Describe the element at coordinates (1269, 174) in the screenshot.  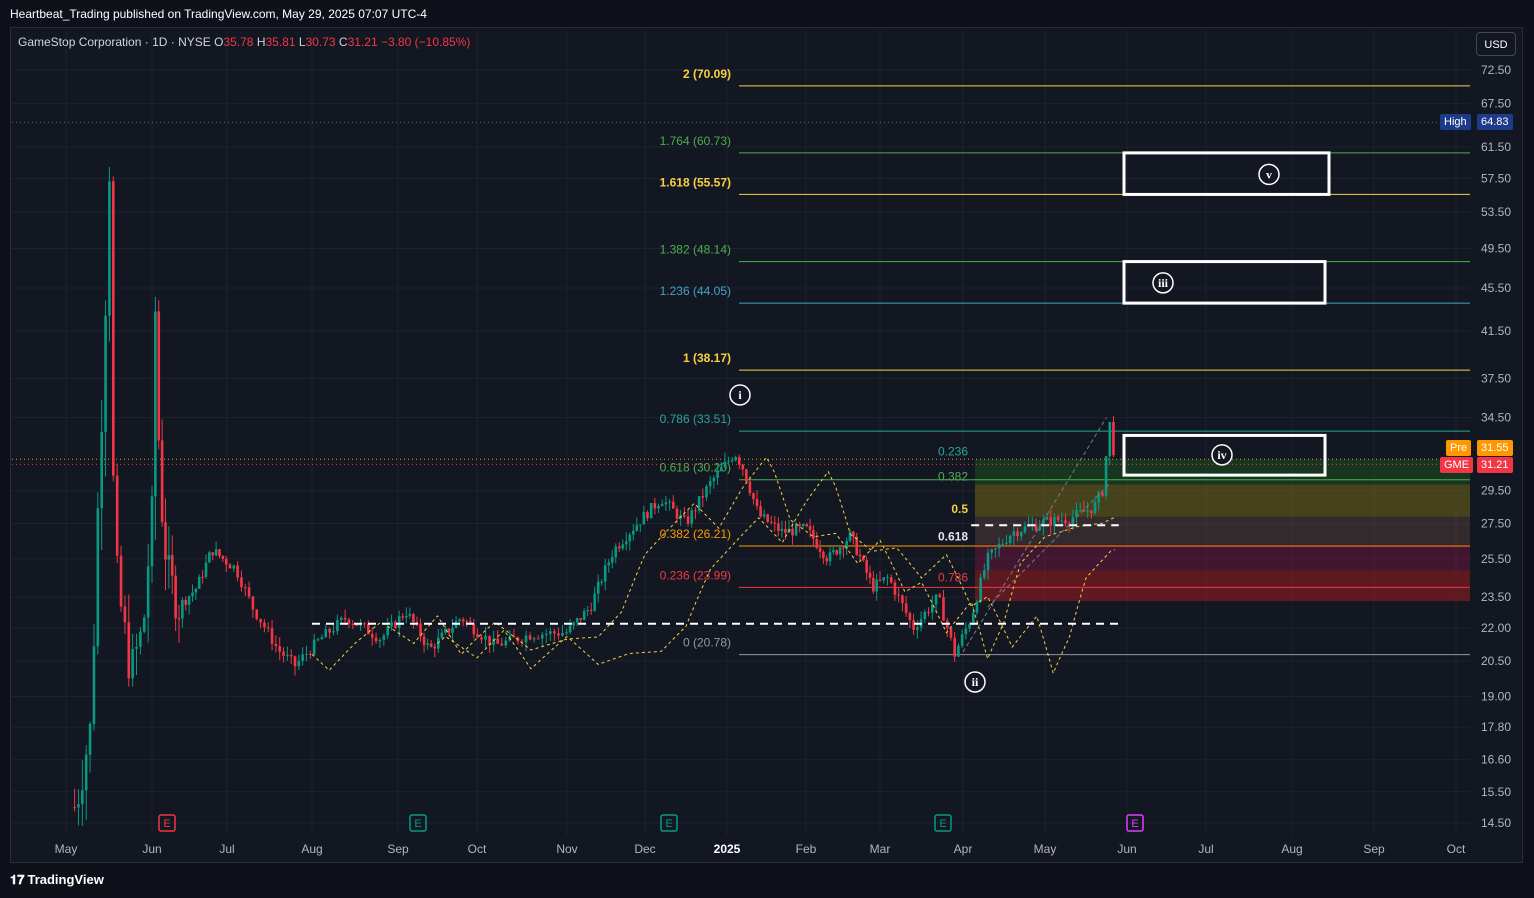
I see `wave-text-v: v` at that location.